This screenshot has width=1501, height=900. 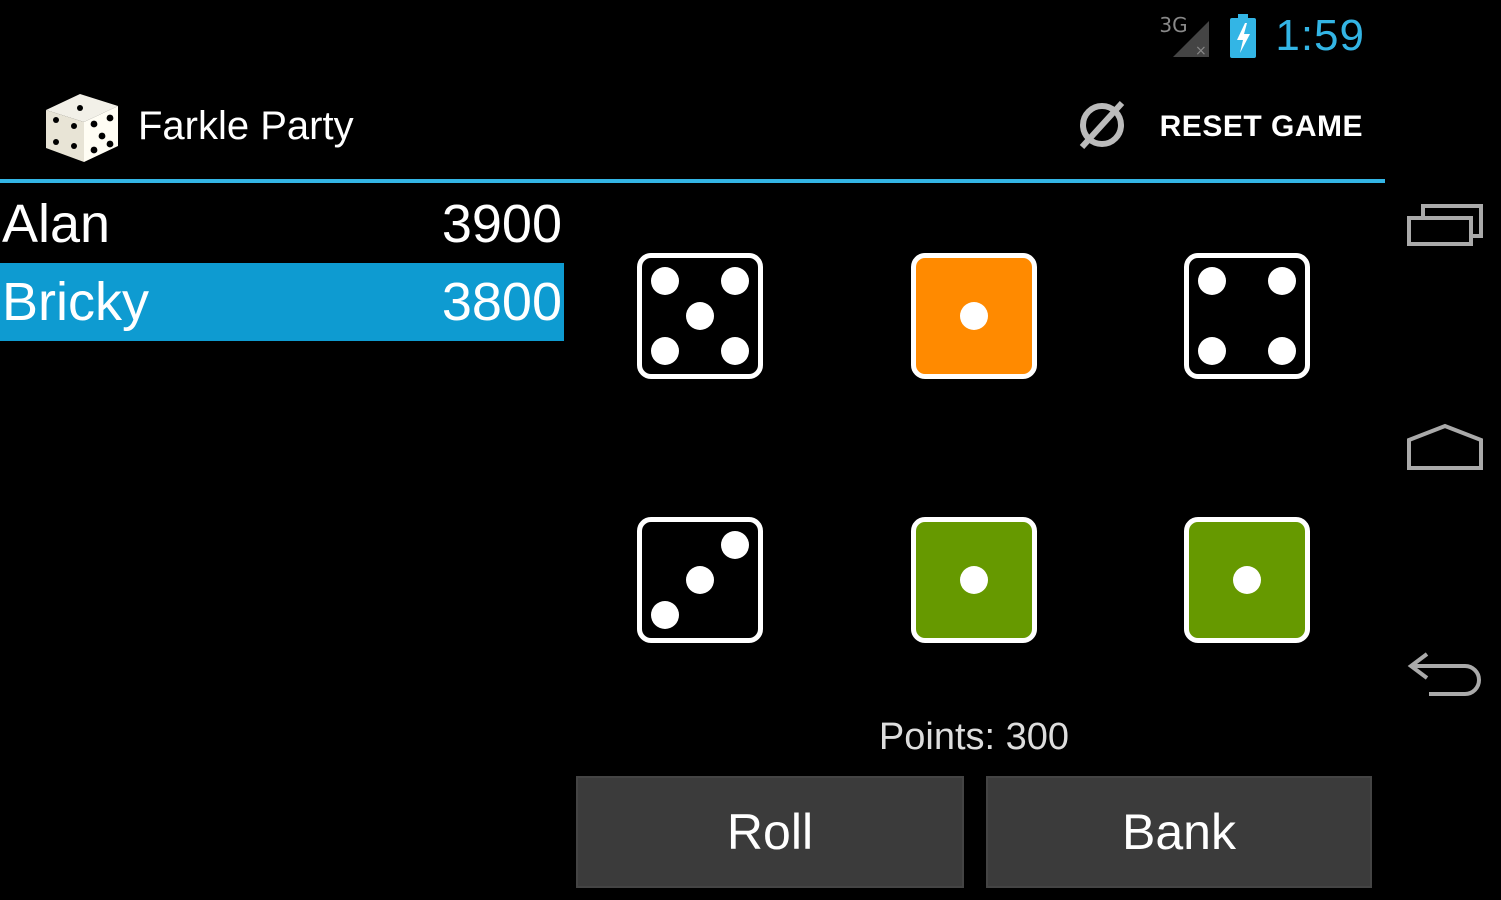 What do you see at coordinates (770, 832) in the screenshot?
I see `roll-button: Roll` at bounding box center [770, 832].